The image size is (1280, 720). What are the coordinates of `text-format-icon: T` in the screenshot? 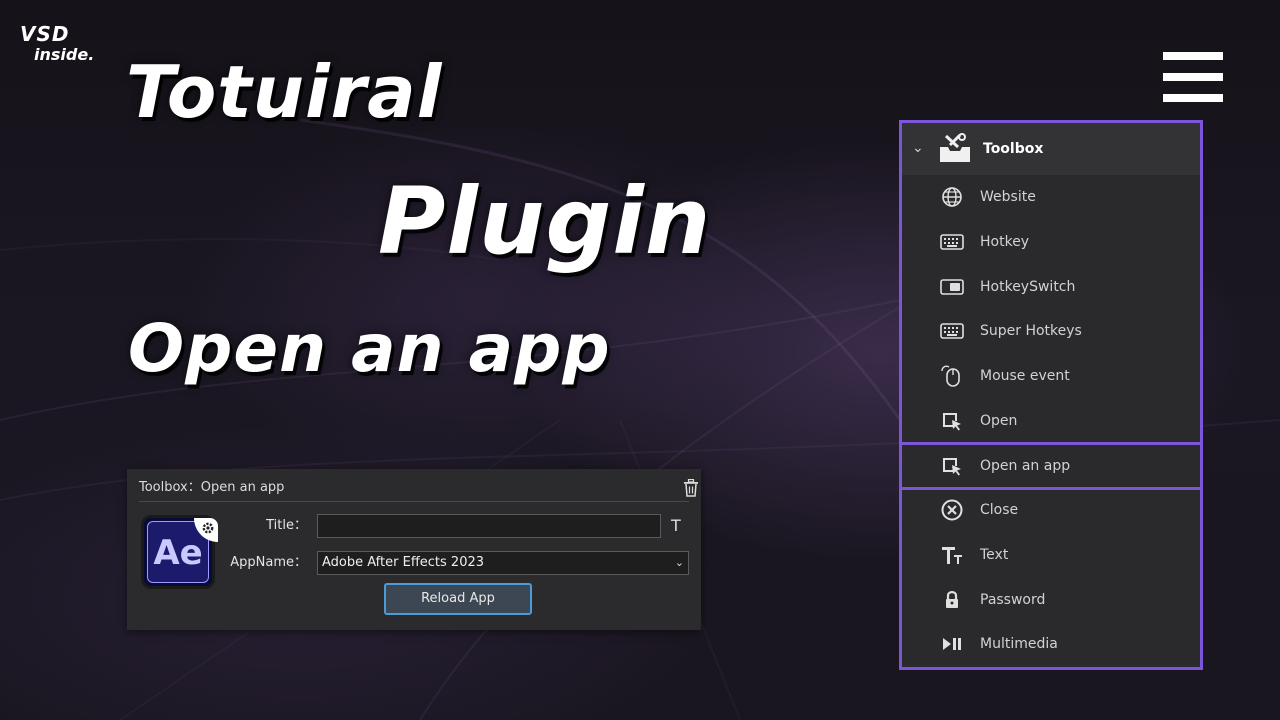 It's located at (676, 526).